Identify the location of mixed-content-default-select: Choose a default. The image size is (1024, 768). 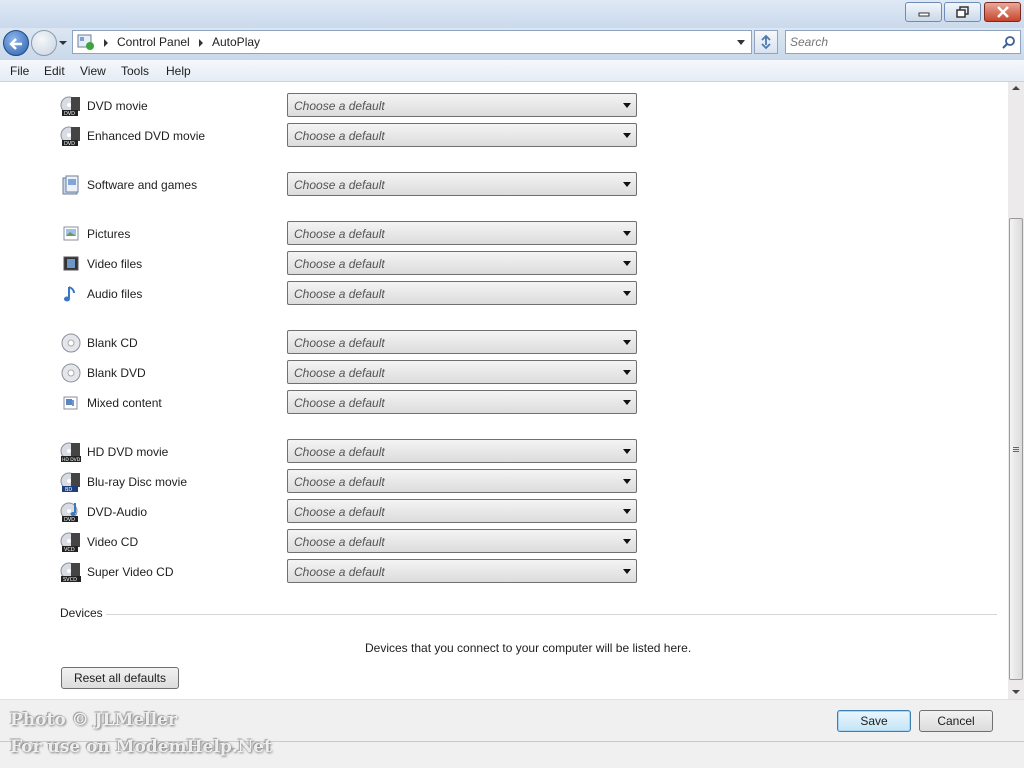
(462, 402).